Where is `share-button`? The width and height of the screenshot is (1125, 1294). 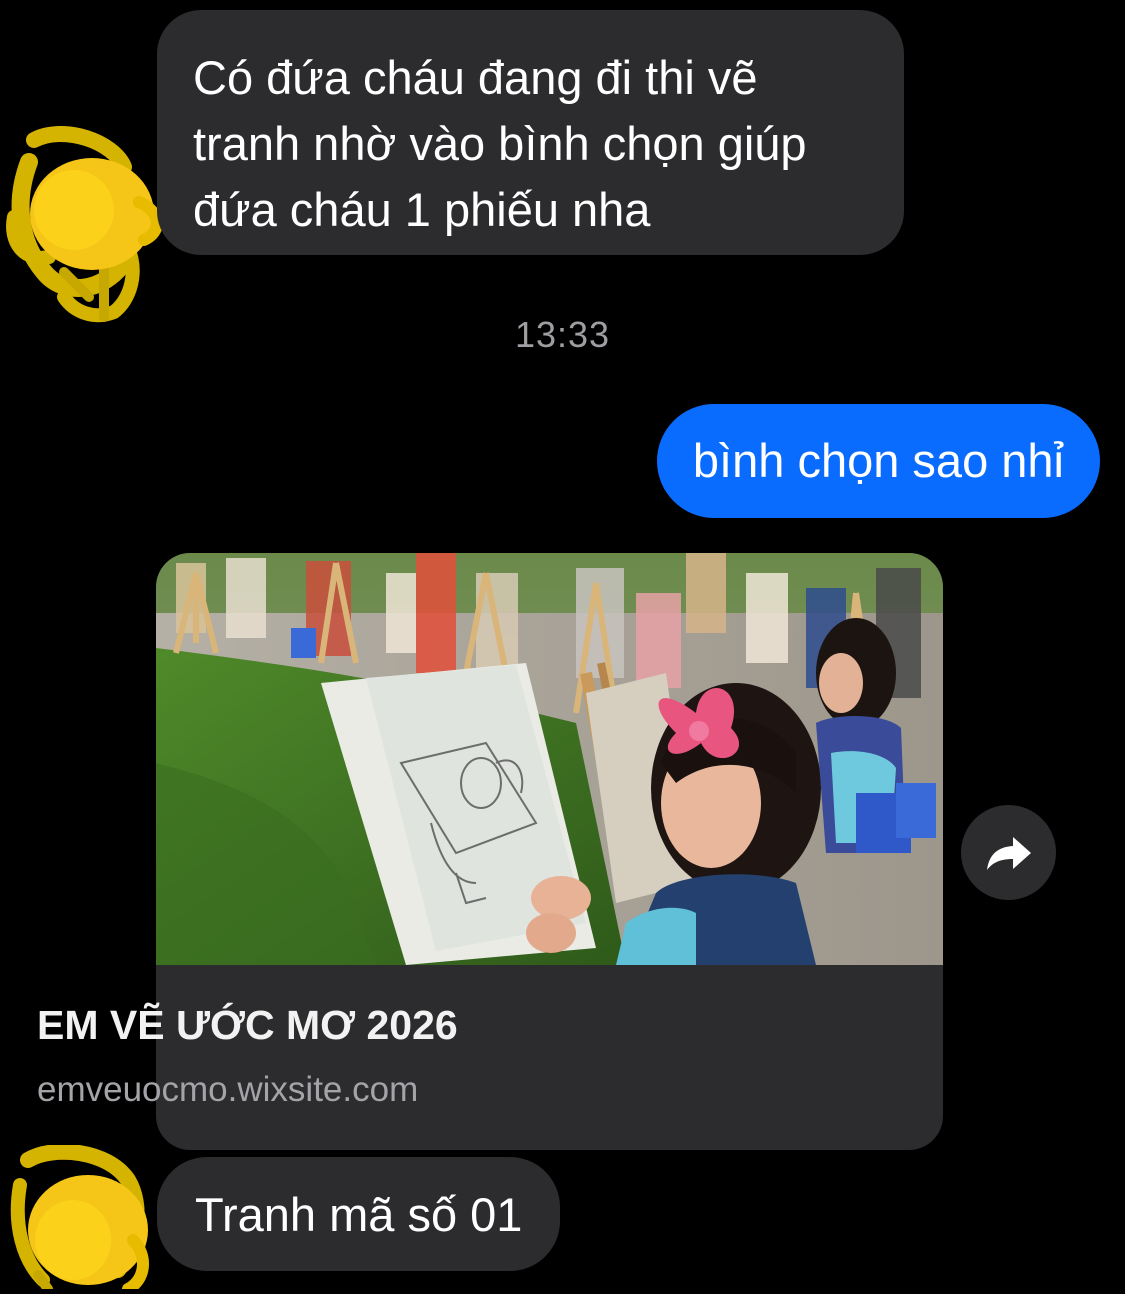
share-button is located at coordinates (1008, 852).